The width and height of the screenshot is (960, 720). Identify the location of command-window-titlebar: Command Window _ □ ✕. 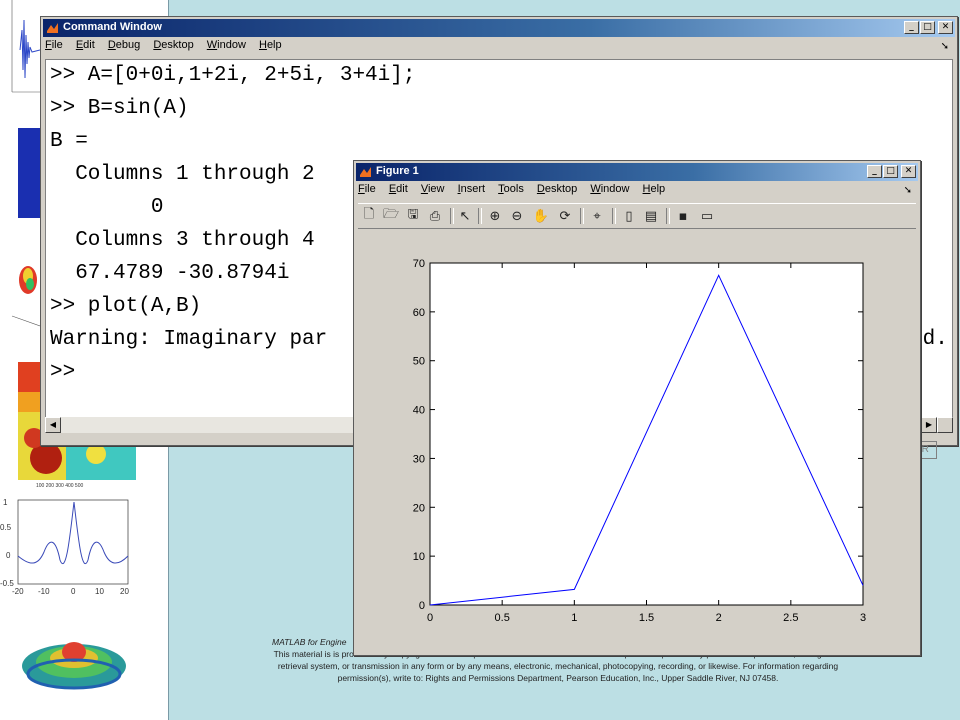
(499, 28).